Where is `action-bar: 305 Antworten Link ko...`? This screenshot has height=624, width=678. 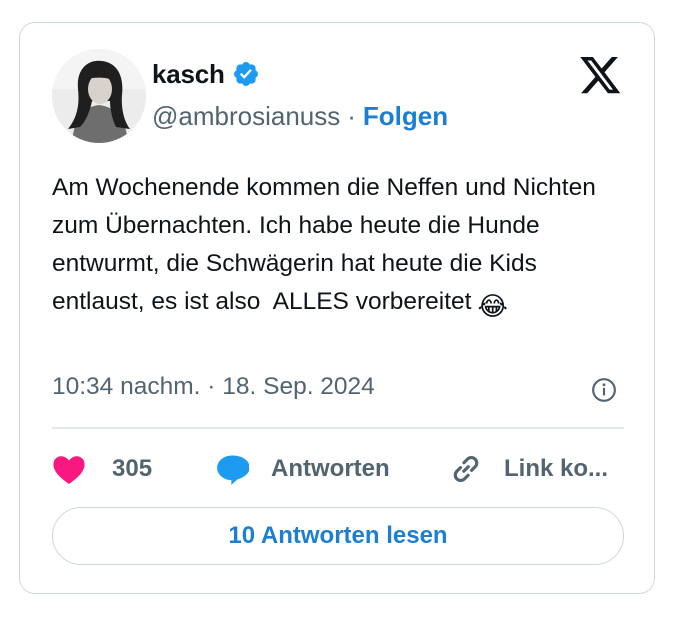 action-bar: 305 Antworten Link ko... is located at coordinates (342, 469).